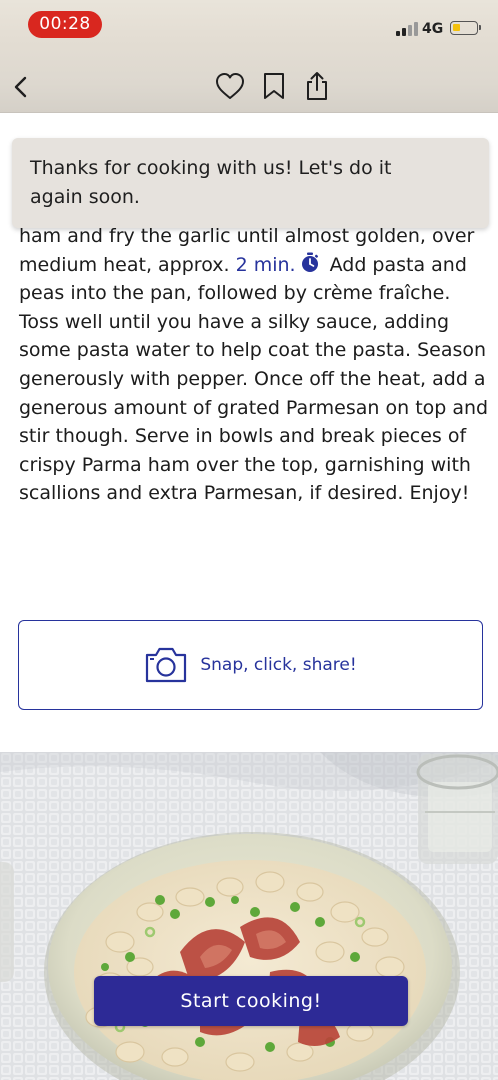  I want to click on chevron-left-icon, so click(20, 87).